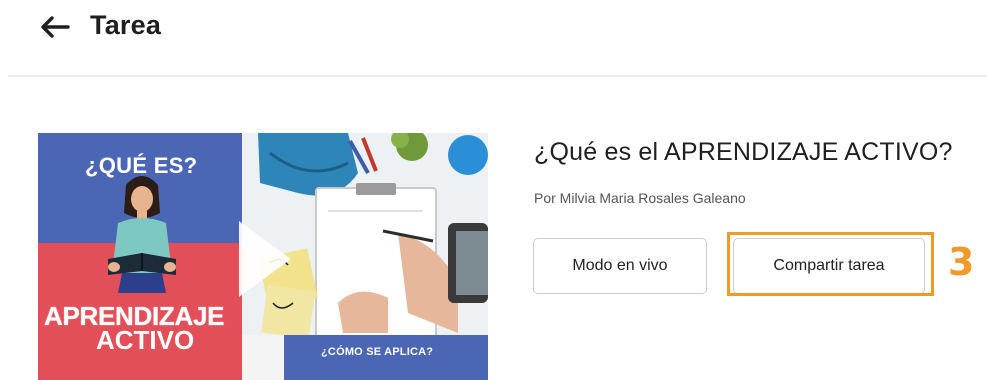 Image resolution: width=987 pixels, height=380 pixels. I want to click on thumbnail-title-line2: ACTIVO, so click(145, 340).